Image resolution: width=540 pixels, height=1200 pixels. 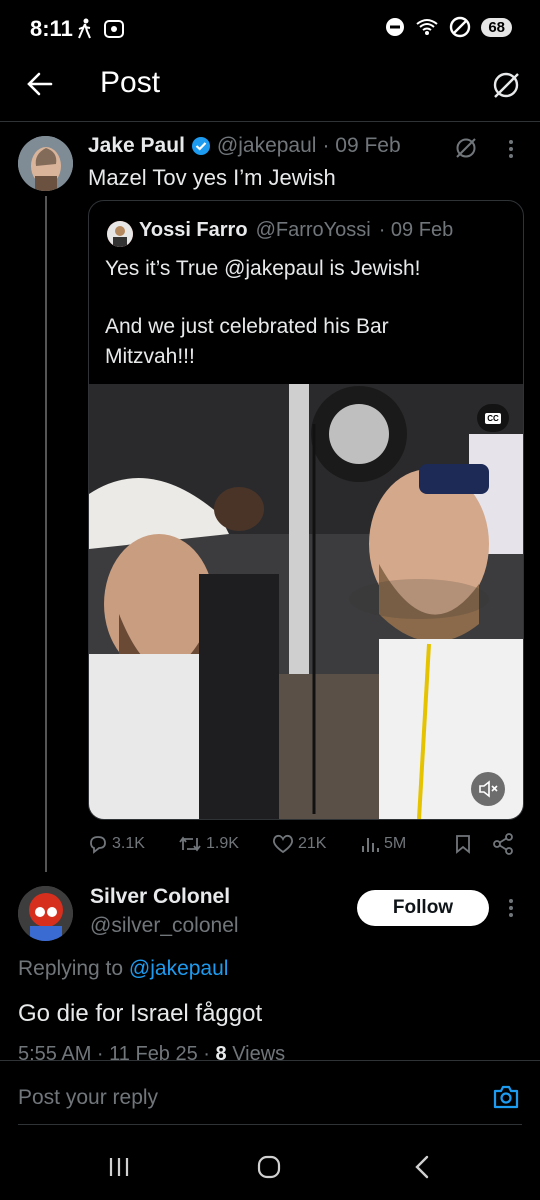 What do you see at coordinates (263, 268) in the screenshot?
I see `quoted-text-line-1: Yes it’s True @jakepaul is Jewish!` at bounding box center [263, 268].